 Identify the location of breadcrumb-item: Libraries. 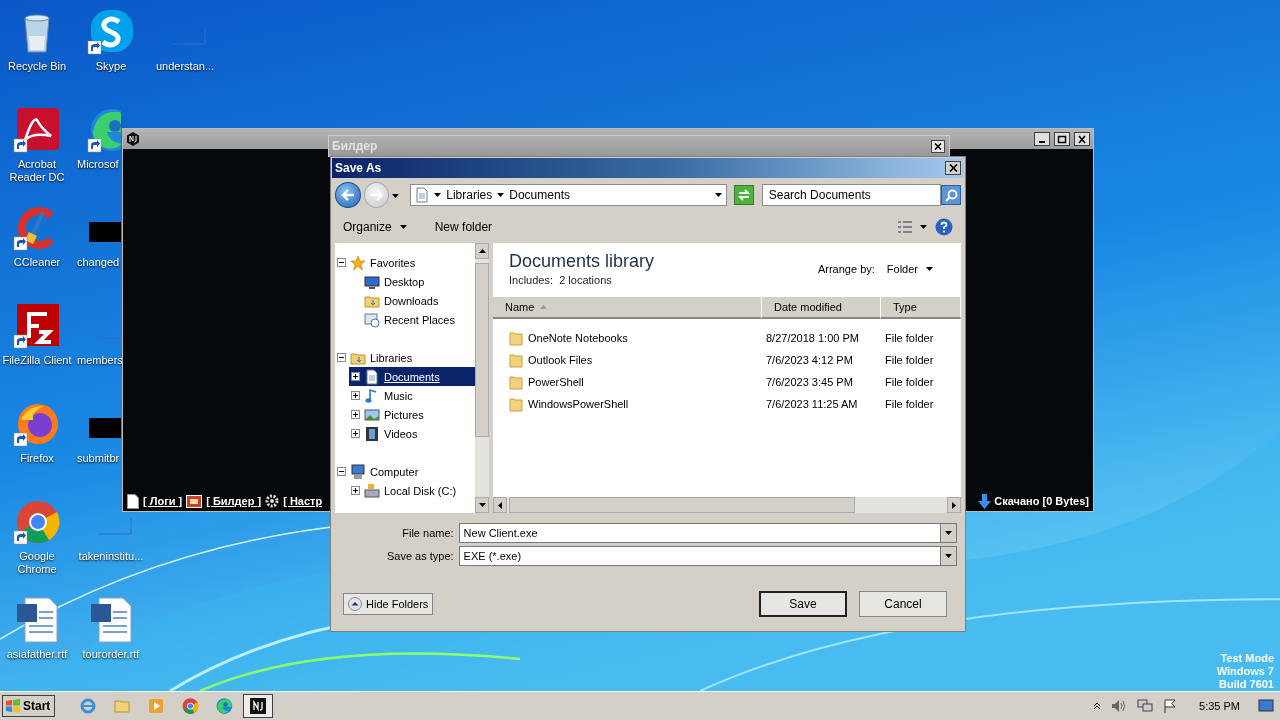
(469, 195).